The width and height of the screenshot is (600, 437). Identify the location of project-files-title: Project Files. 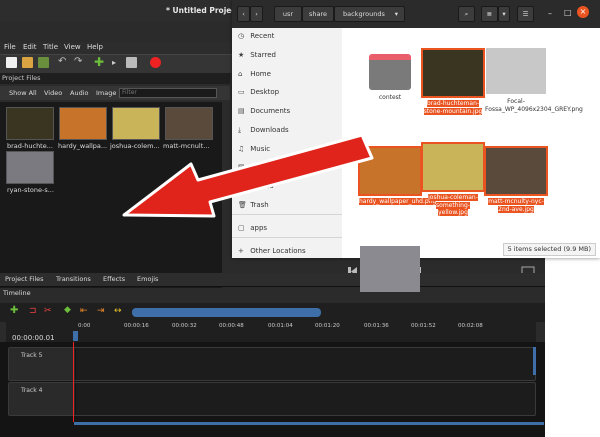
(21, 78).